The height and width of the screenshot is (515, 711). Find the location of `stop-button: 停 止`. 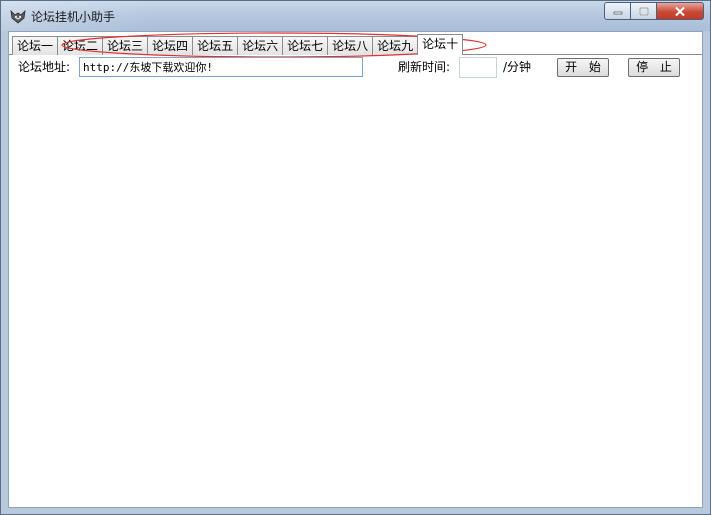

stop-button: 停 止 is located at coordinates (654, 67).